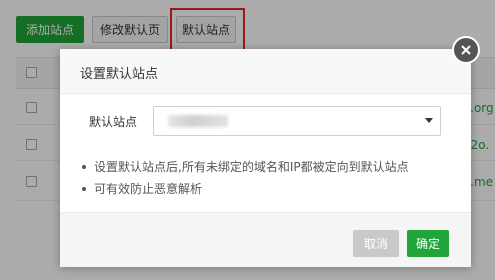 This screenshot has width=495, height=280. I want to click on dialog-header: 设置默认站点, so click(265, 71).